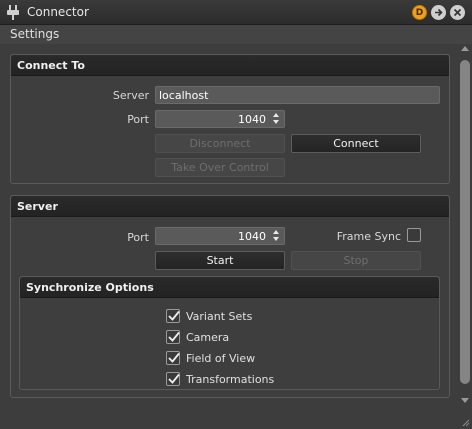 The image size is (472, 429). Describe the element at coordinates (230, 379) in the screenshot. I see `transformations-label: Transformations` at that location.